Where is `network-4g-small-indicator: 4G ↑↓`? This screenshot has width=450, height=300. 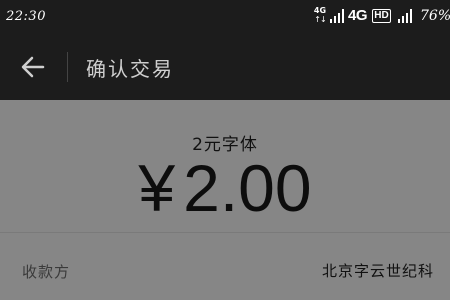 network-4g-small-indicator: 4G ↑↓ is located at coordinates (320, 15).